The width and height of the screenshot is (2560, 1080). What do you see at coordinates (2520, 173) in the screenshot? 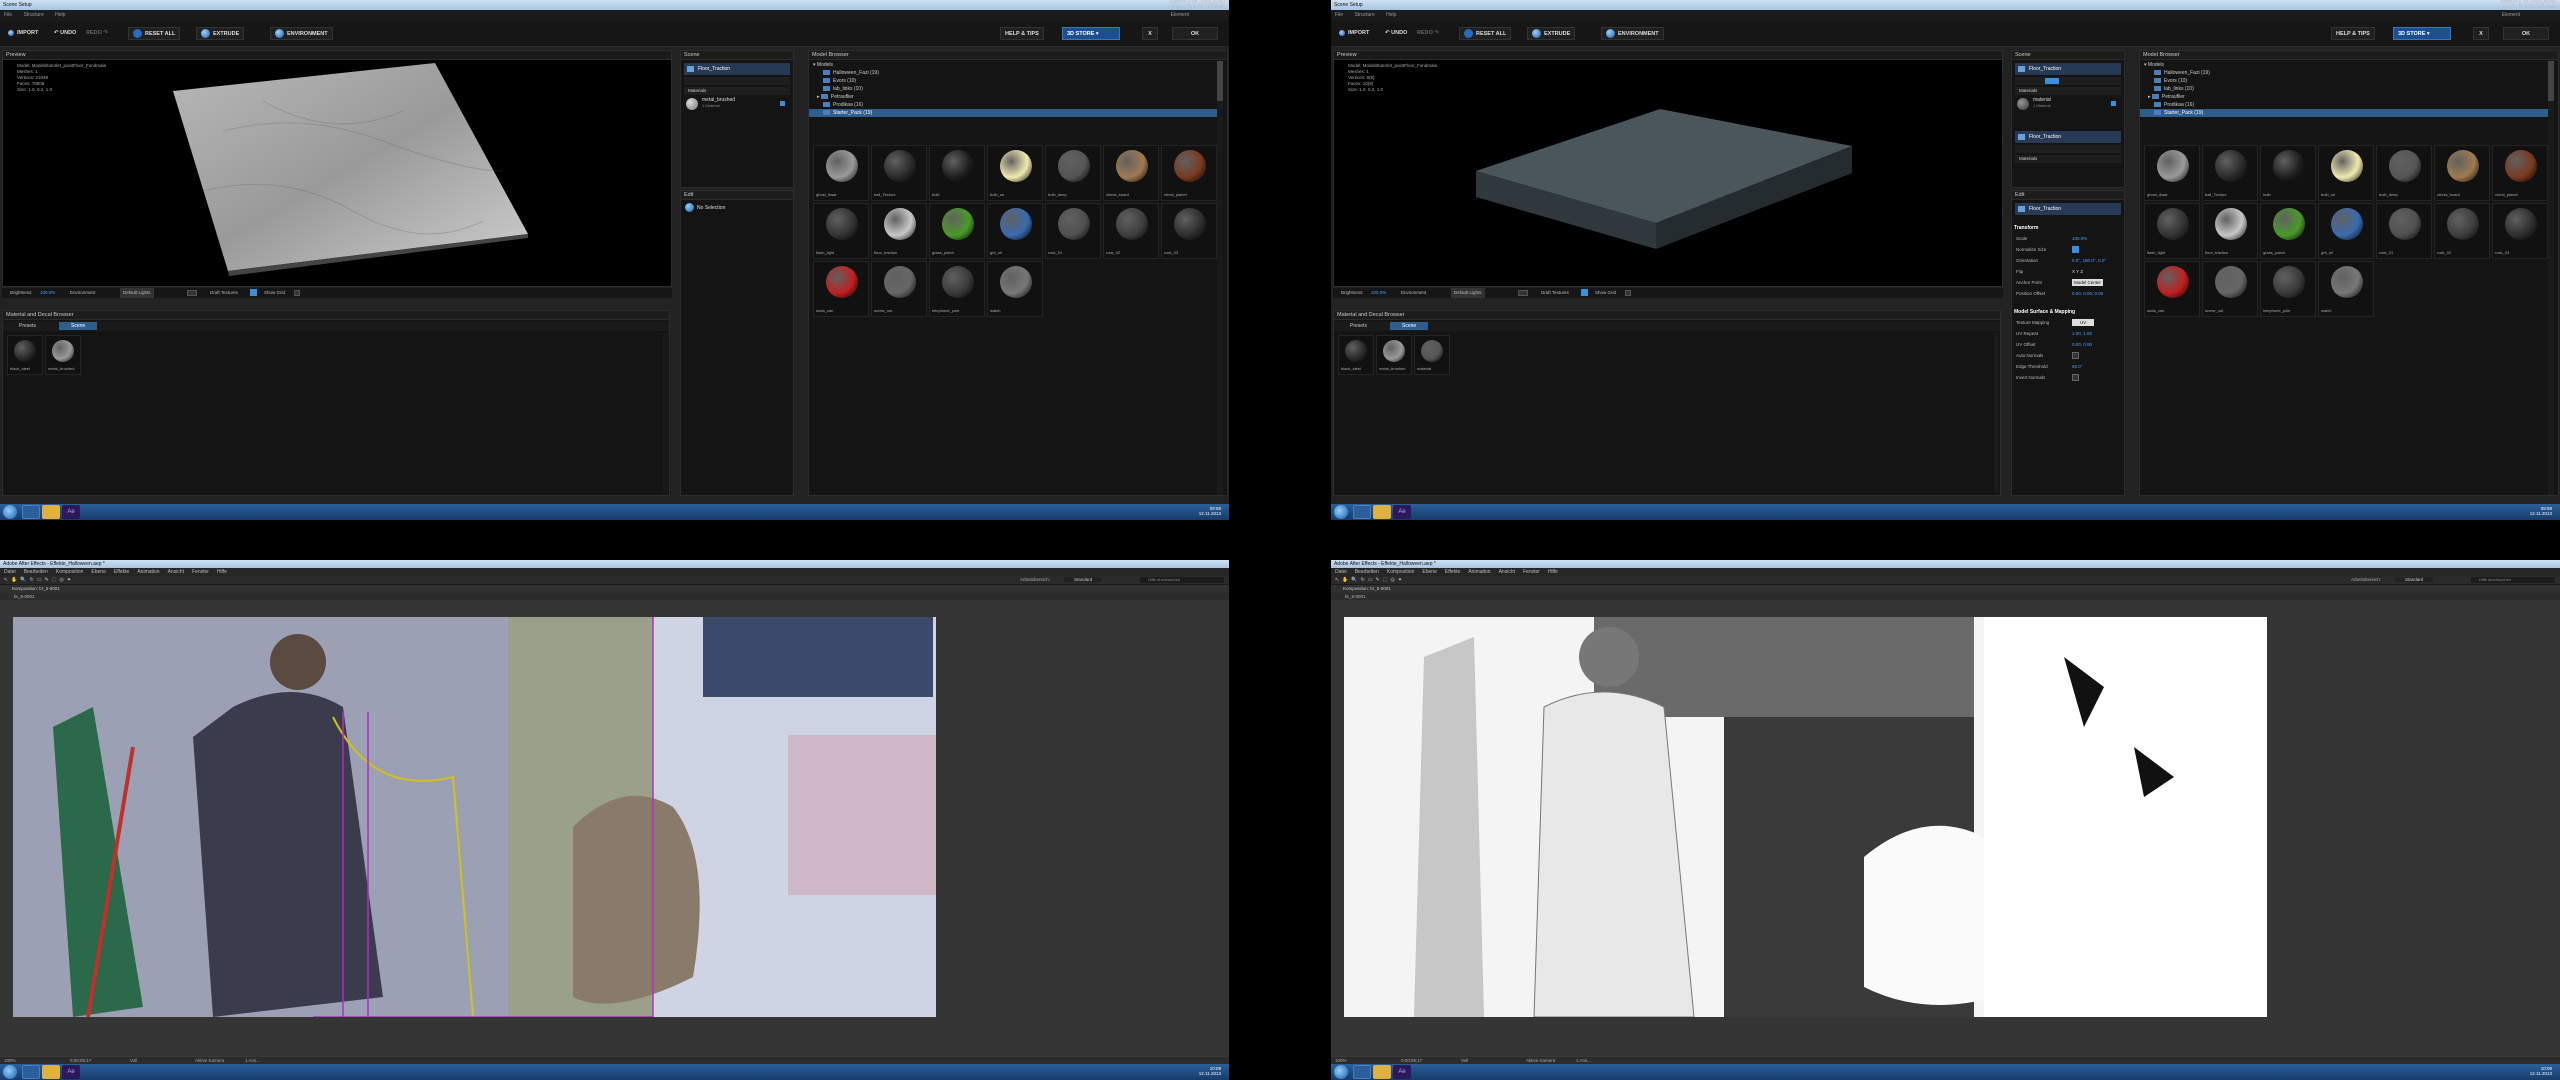
I see `model-thumbnail: chest_planet` at bounding box center [2520, 173].